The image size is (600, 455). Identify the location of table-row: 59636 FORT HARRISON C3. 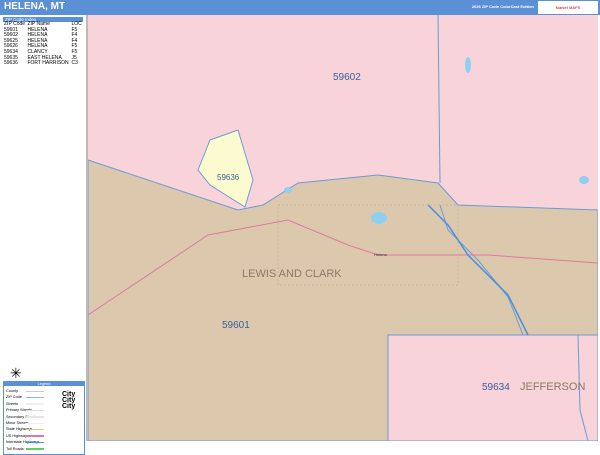
(43, 64).